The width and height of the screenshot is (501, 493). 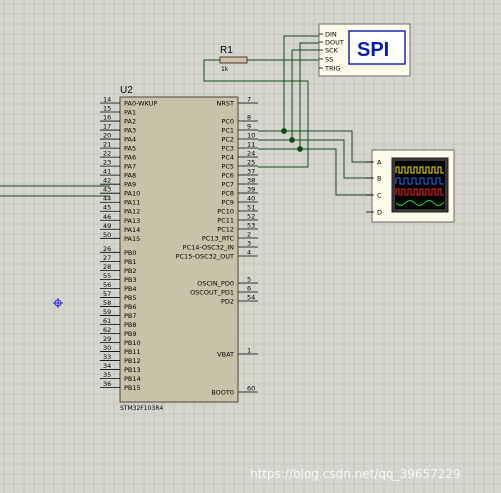 I want to click on scope-pin-label: D, so click(x=379, y=212).